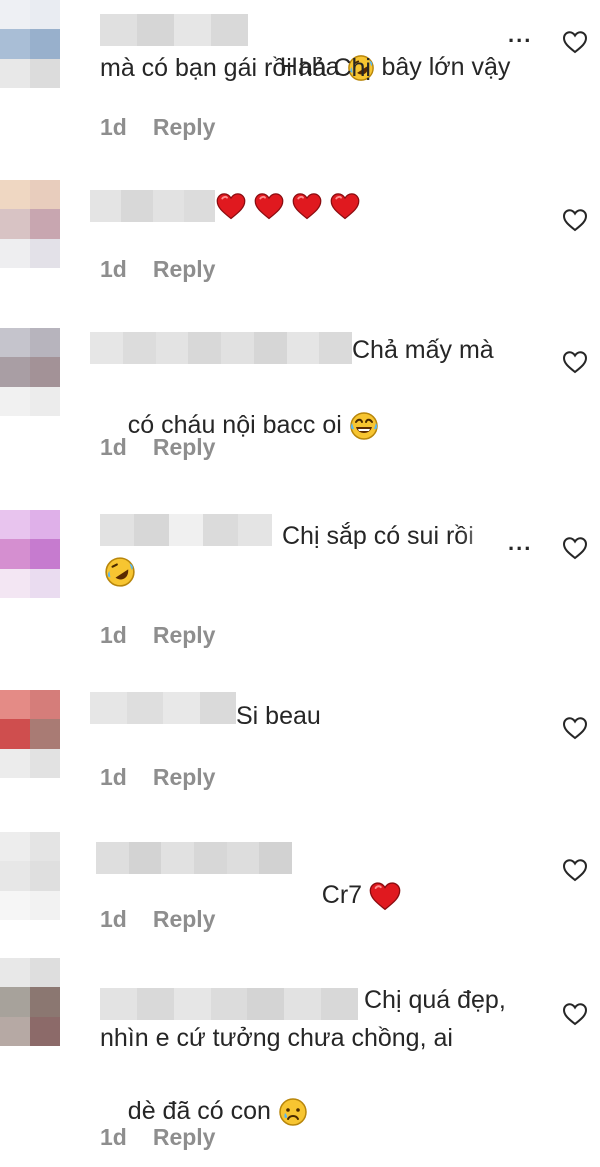 The height and width of the screenshot is (1167, 600). What do you see at coordinates (423, 350) in the screenshot?
I see `comment-text: Chả mấy mà` at bounding box center [423, 350].